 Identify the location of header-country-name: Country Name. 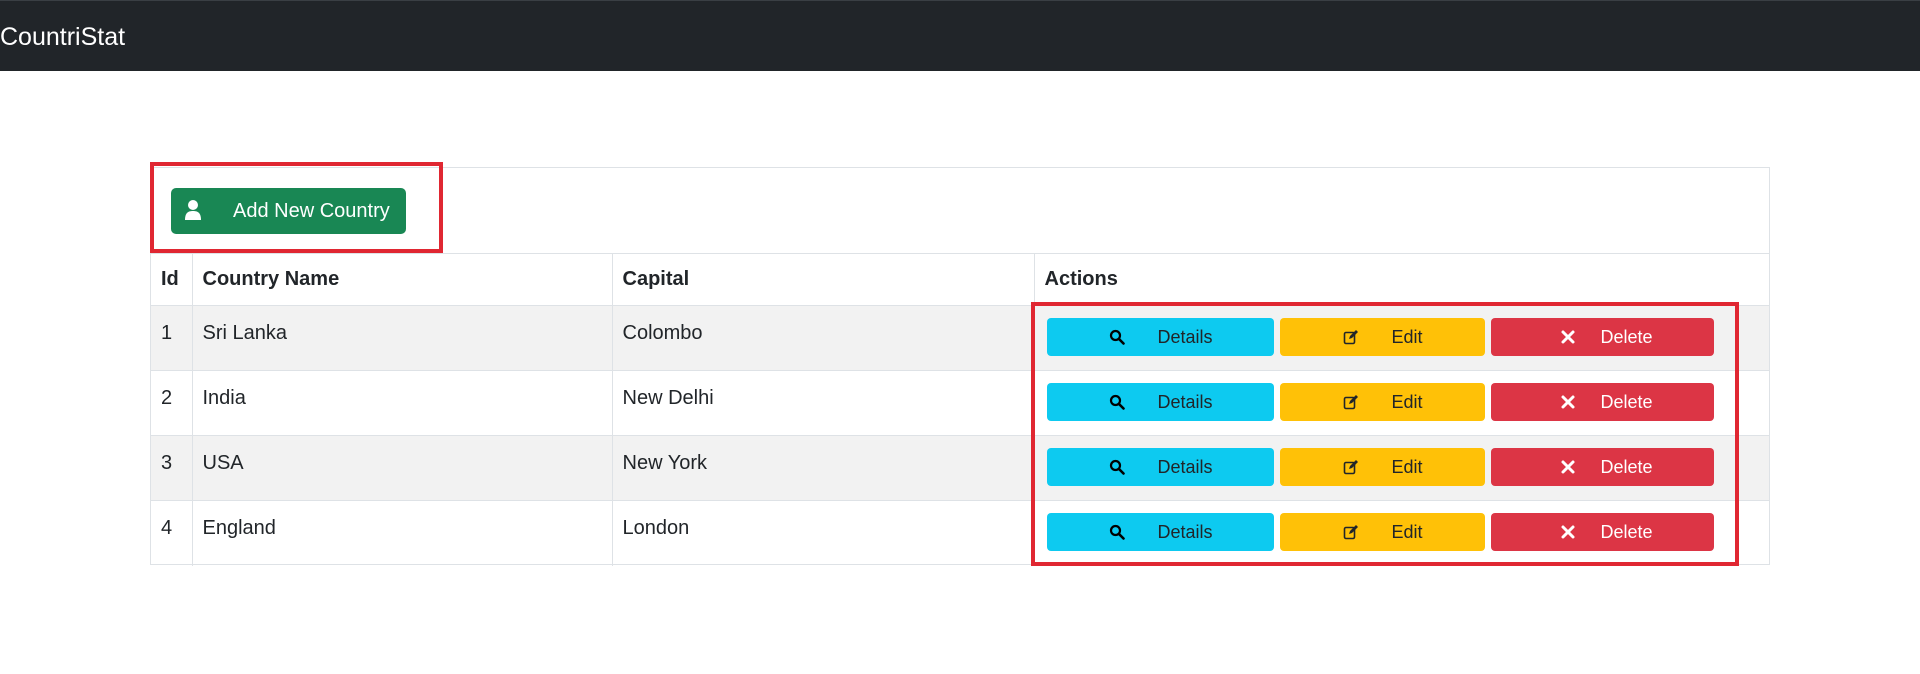
(402, 280).